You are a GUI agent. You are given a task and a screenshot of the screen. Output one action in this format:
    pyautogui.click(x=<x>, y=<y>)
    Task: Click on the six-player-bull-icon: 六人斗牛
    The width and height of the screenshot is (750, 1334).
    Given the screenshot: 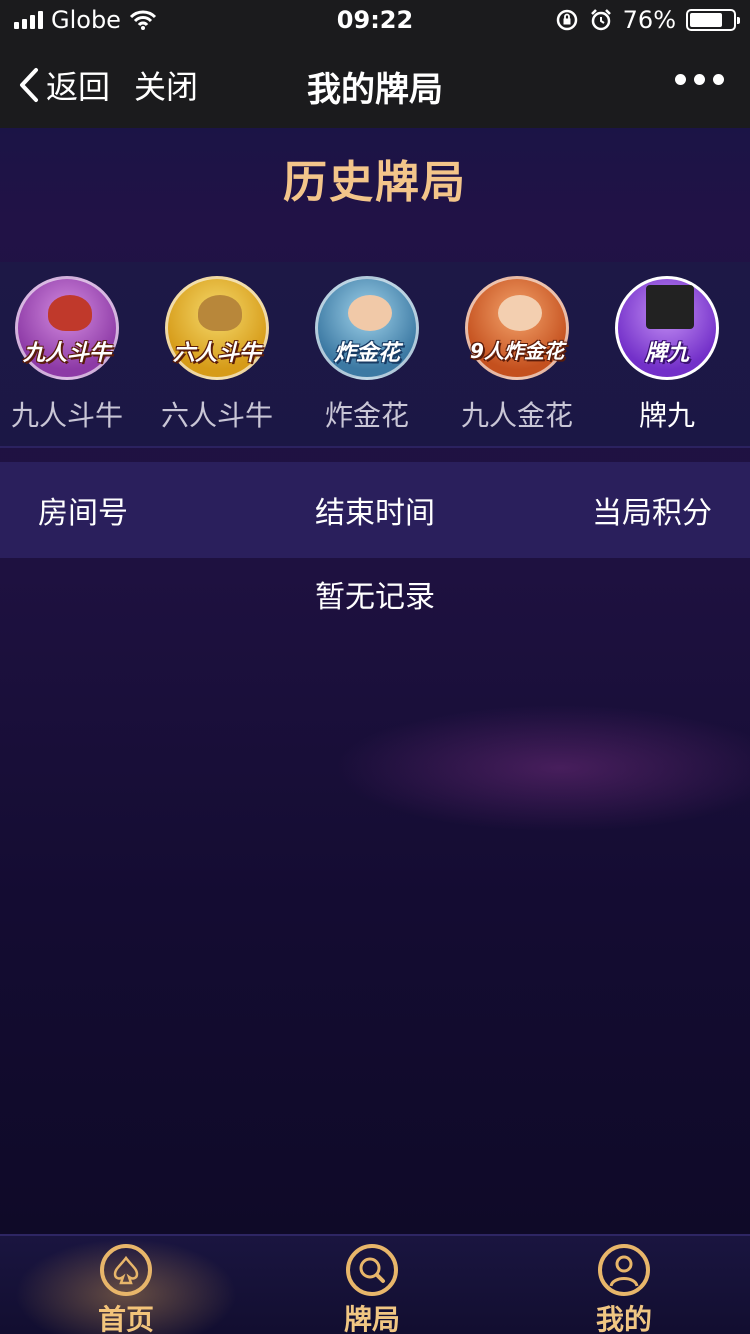 What is the action you would take?
    pyautogui.click(x=217, y=328)
    